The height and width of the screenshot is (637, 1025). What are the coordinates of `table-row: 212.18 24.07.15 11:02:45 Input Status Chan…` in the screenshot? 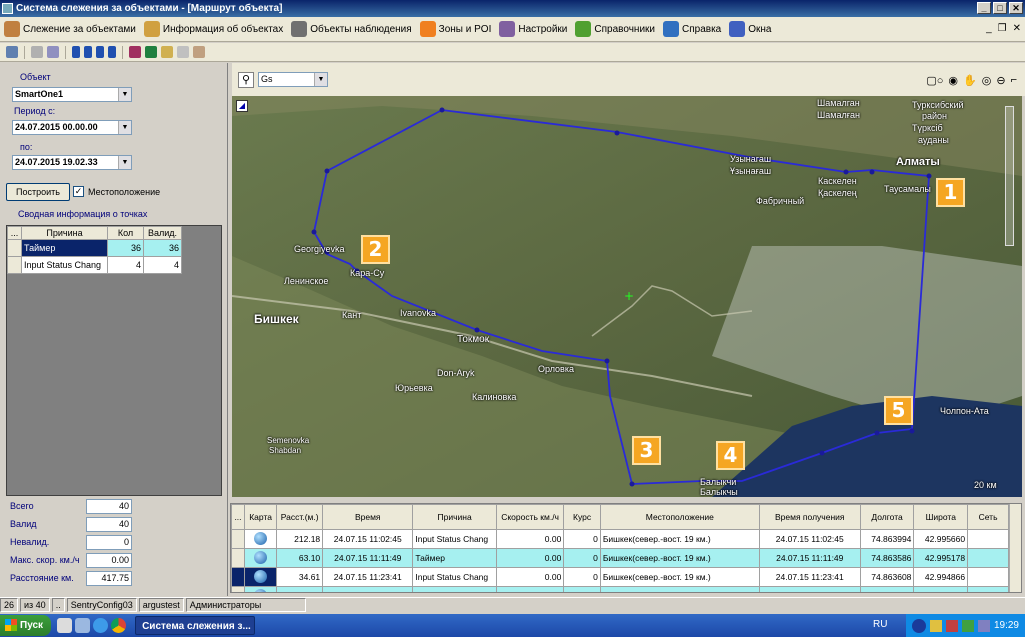 It's located at (620, 539).